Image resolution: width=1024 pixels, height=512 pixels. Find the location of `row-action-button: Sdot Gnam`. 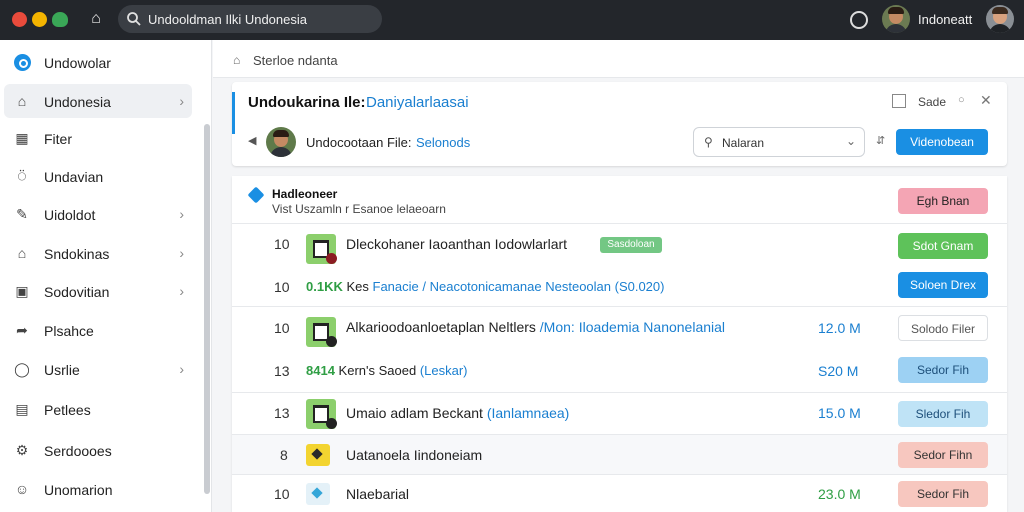

row-action-button: Sdot Gnam is located at coordinates (943, 246).